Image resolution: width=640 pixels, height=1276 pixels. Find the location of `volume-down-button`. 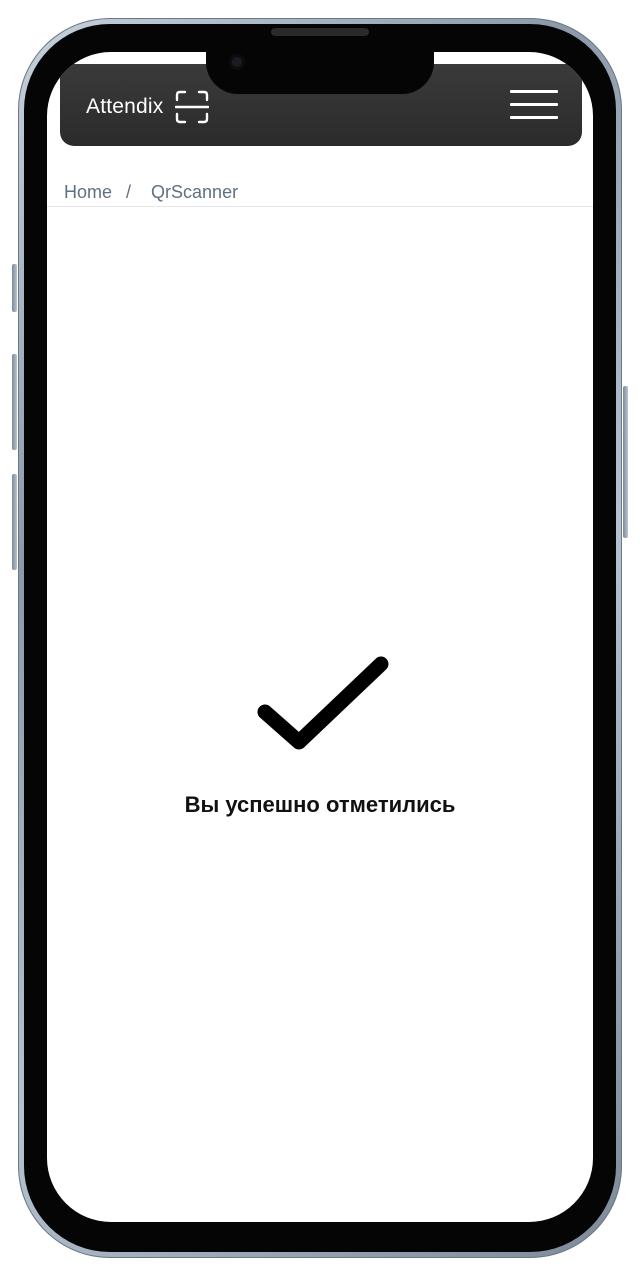

volume-down-button is located at coordinates (14, 522).